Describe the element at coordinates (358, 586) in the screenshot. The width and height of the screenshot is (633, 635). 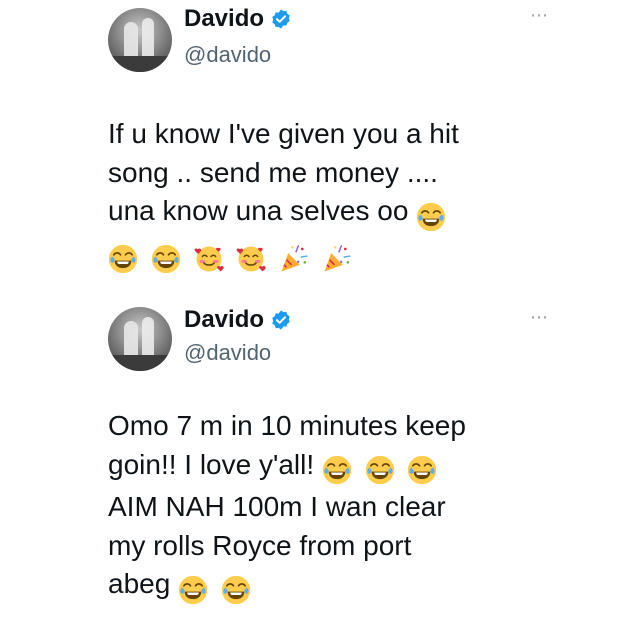
I see `tweet-line: abeg` at that location.